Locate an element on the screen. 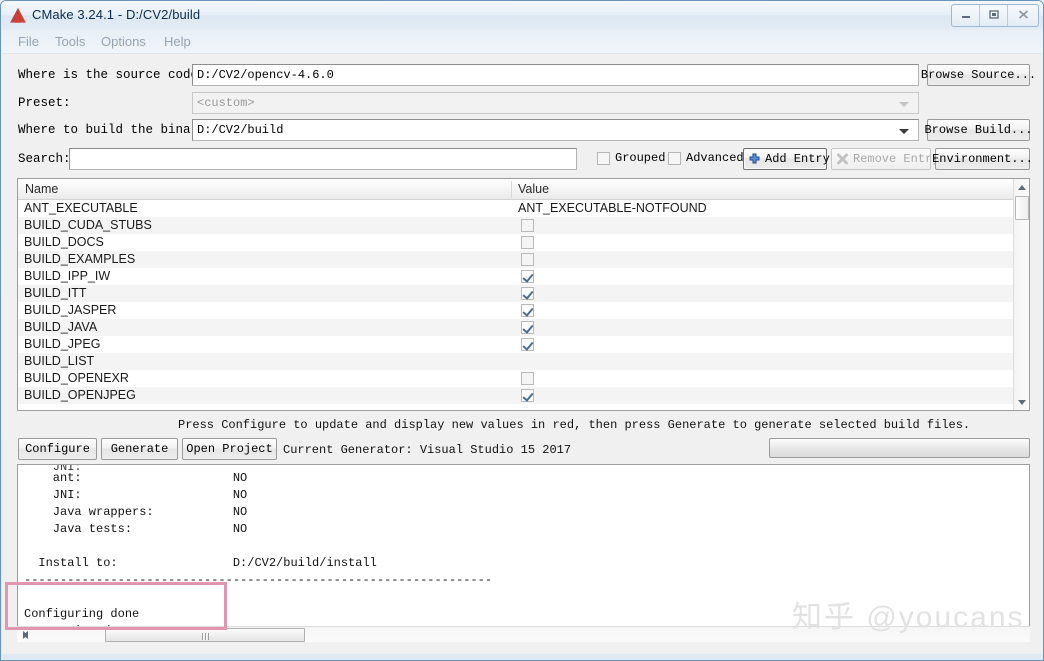 This screenshot has height=661, width=1044. cache-variable-name: BUILD_JAVA is located at coordinates (61, 327).